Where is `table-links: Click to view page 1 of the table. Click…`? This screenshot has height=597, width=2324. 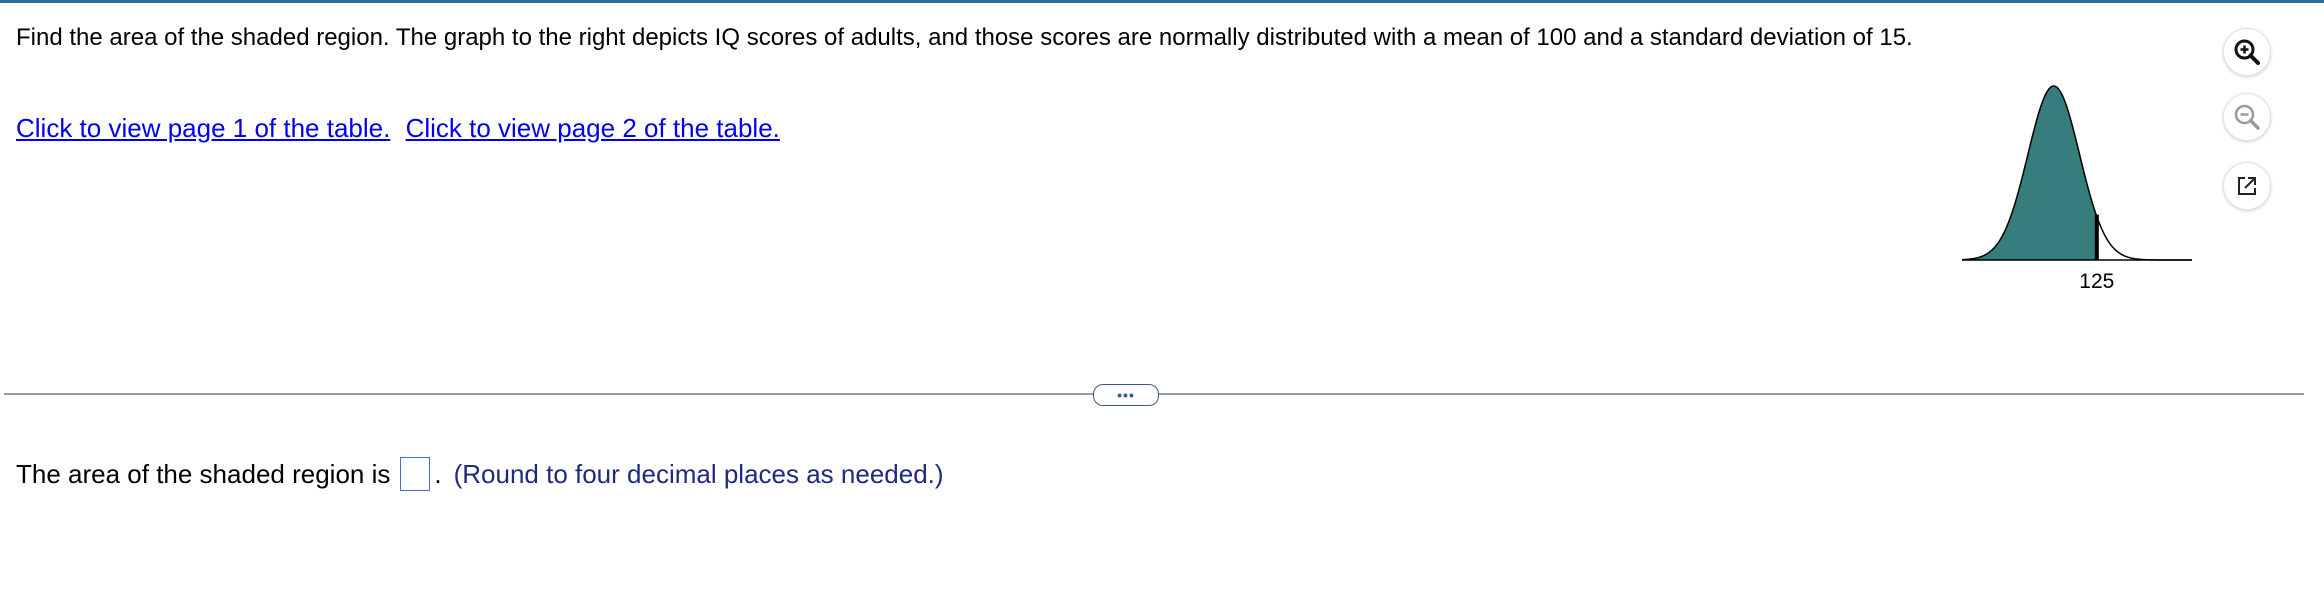
table-links: Click to view page 1 of the table. Click… is located at coordinates (398, 128).